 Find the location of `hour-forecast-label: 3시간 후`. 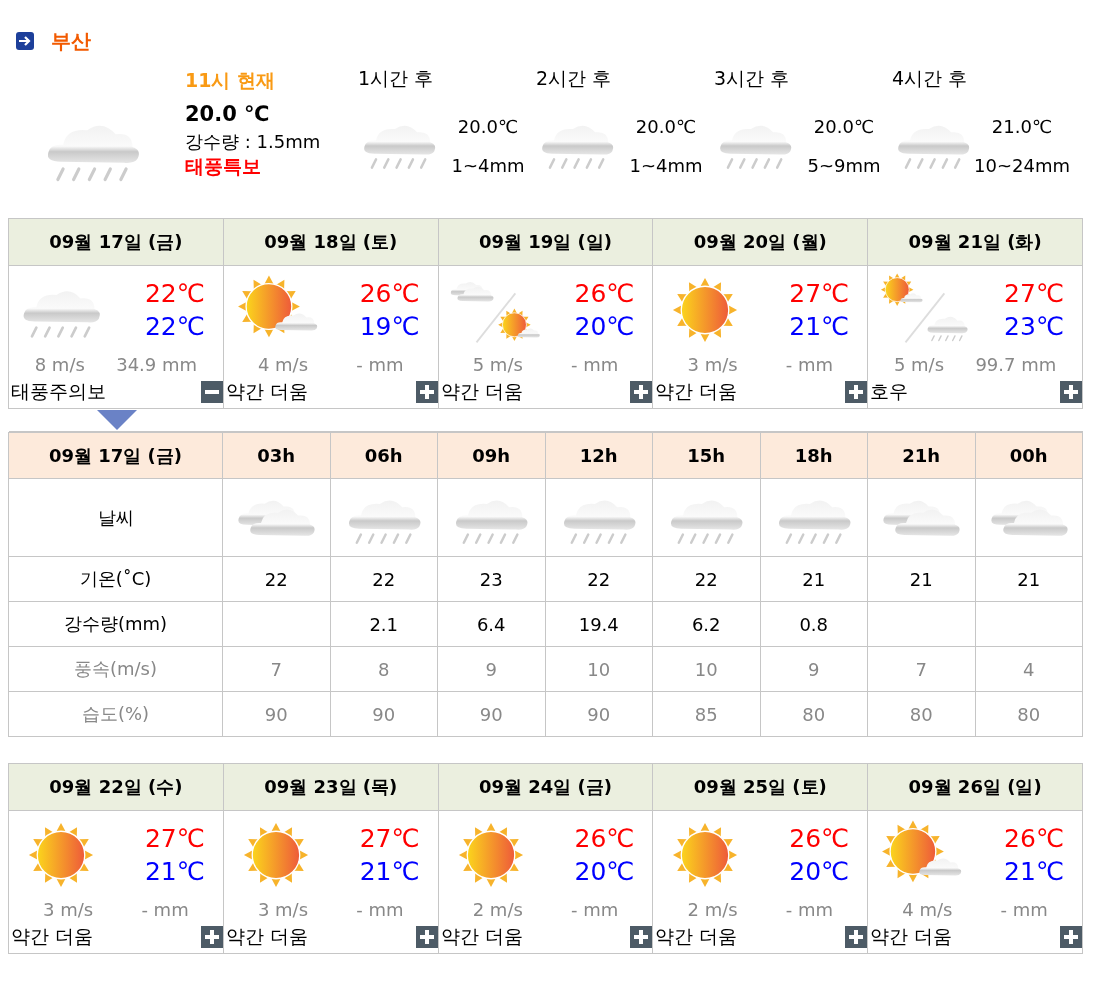

hour-forecast-label: 3시간 후 is located at coordinates (752, 78).